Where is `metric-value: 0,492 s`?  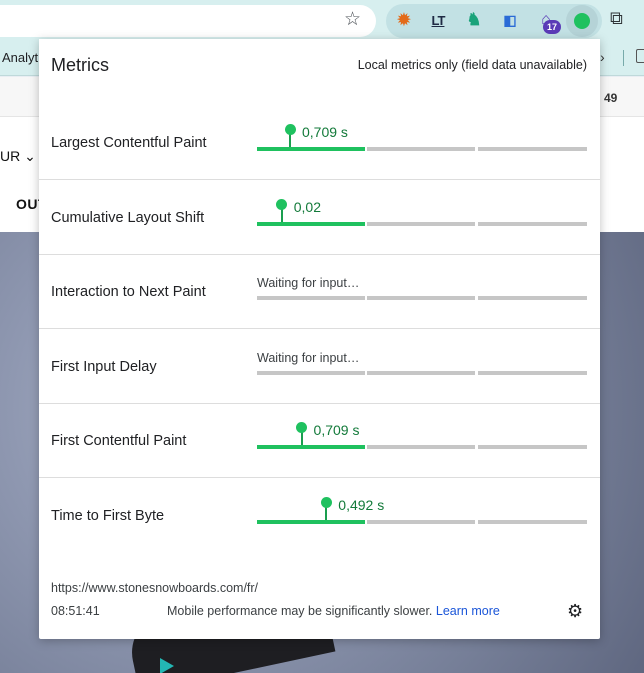 metric-value: 0,492 s is located at coordinates (361, 504).